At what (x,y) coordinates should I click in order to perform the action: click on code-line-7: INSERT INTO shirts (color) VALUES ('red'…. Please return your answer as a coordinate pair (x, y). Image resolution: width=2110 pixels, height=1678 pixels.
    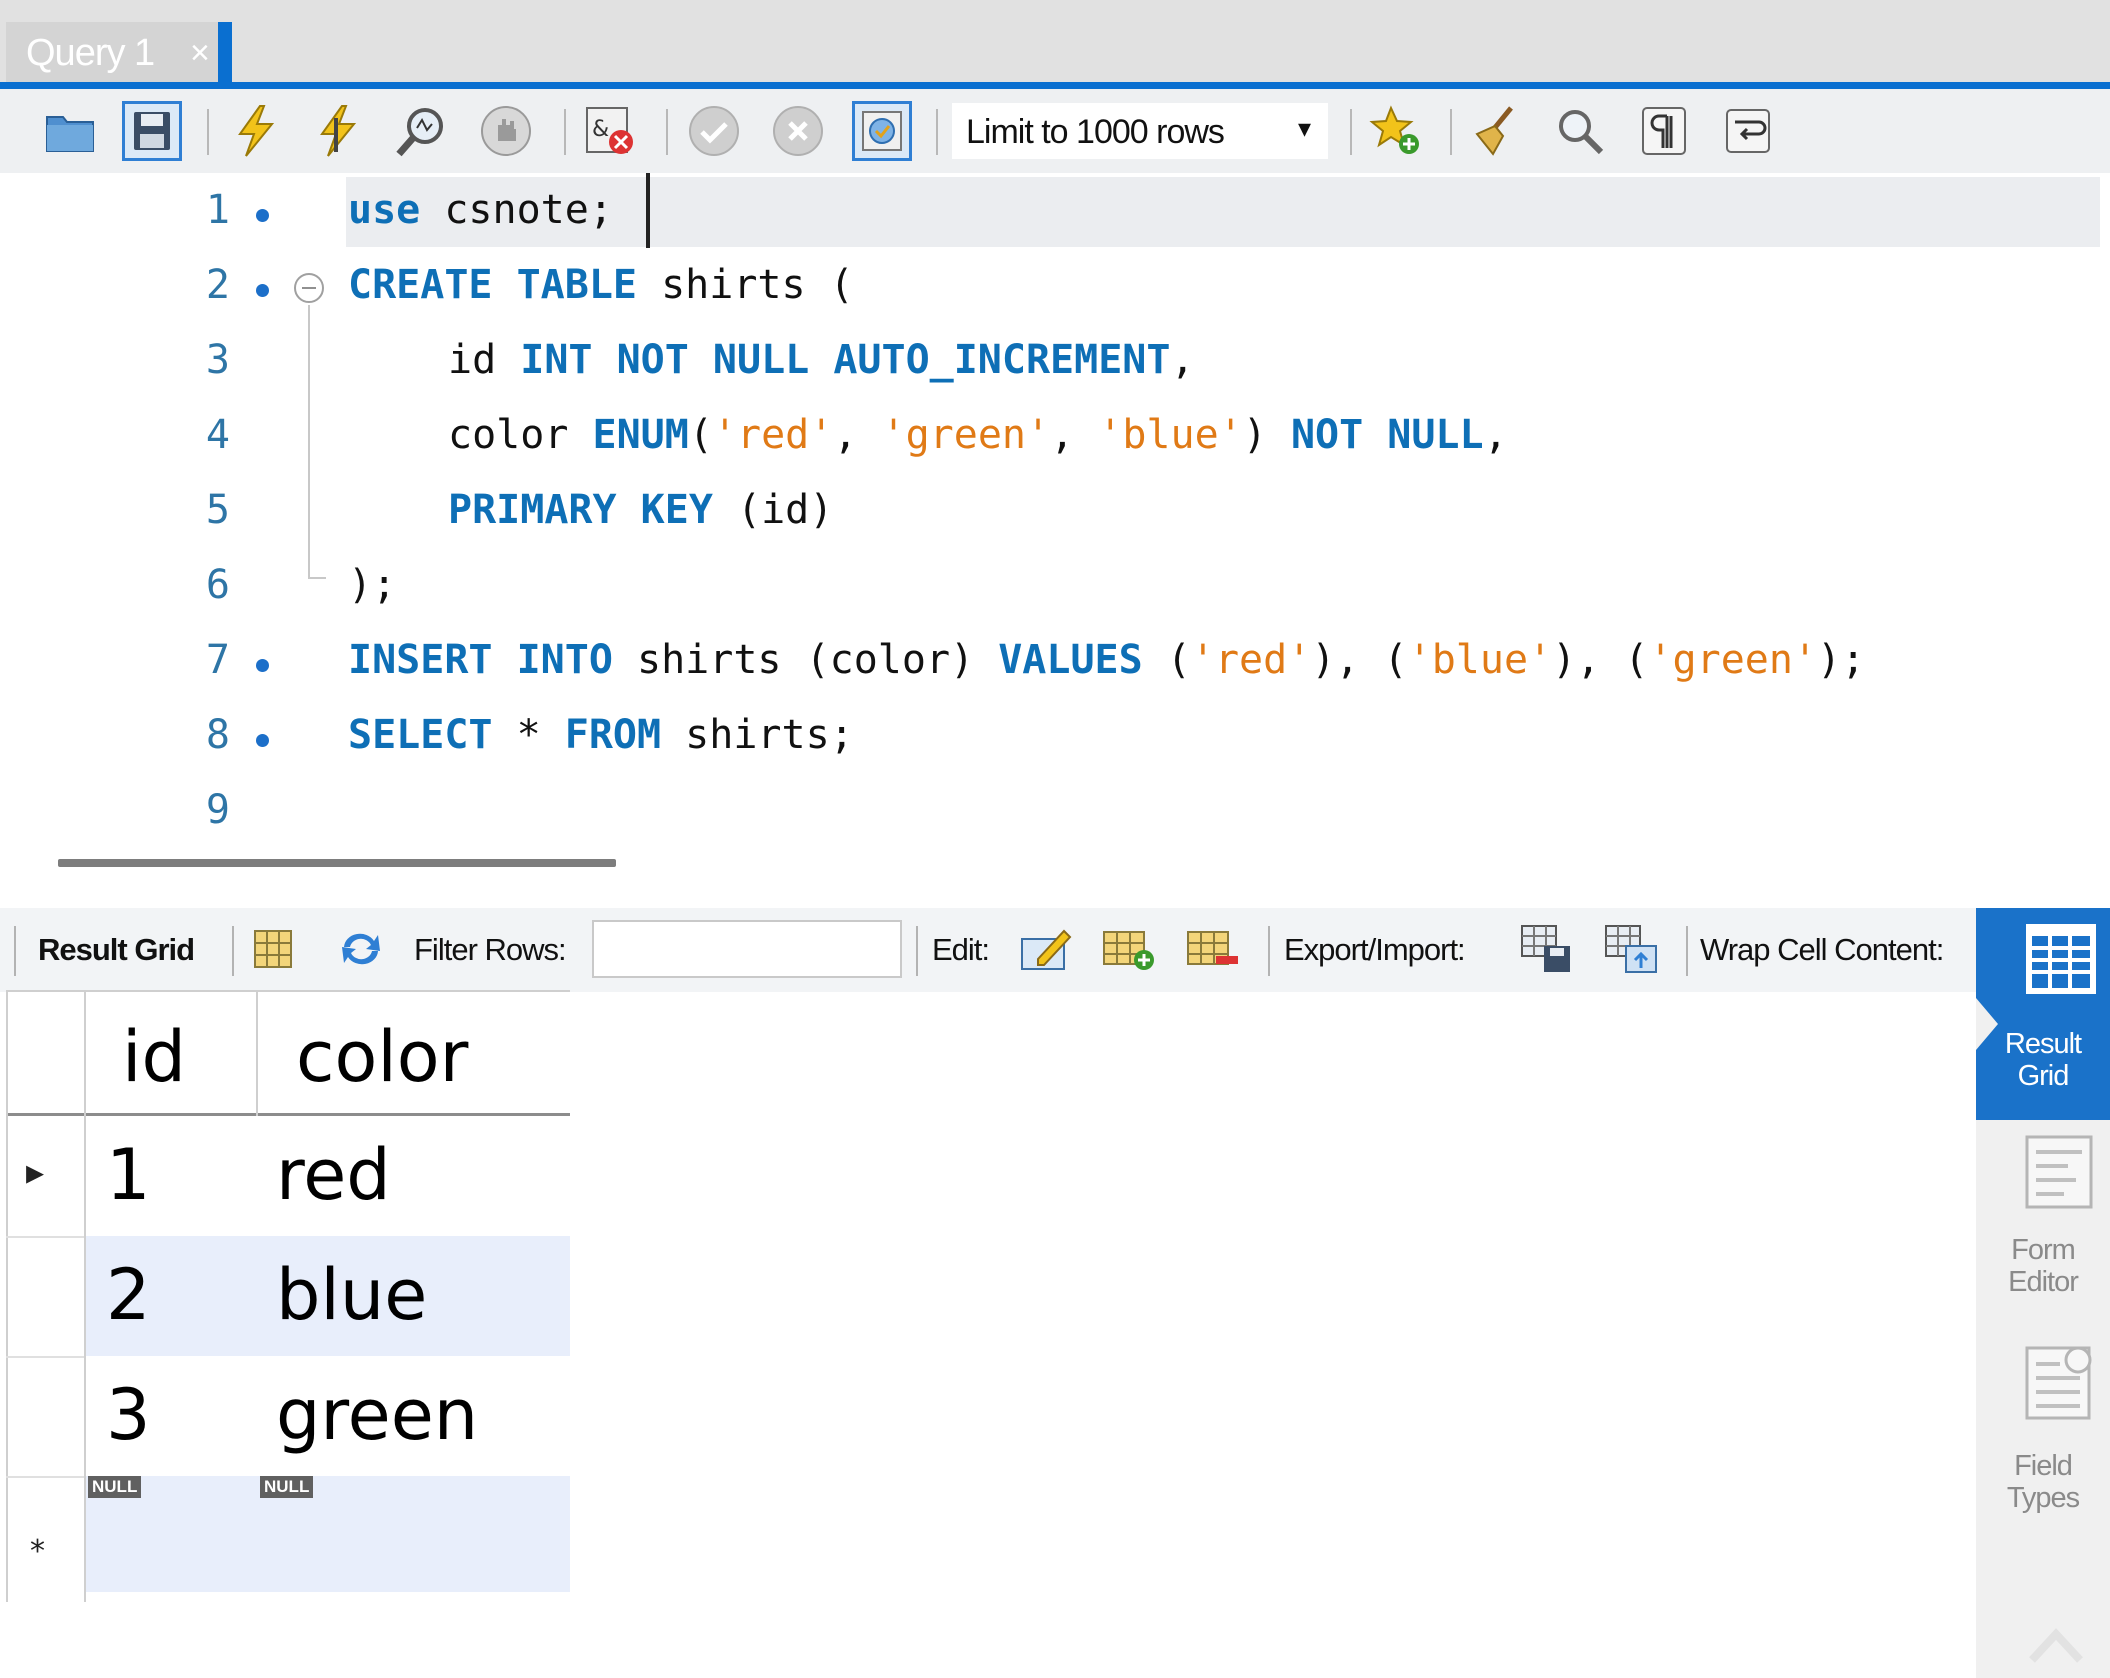
    Looking at the image, I should click on (1106, 660).